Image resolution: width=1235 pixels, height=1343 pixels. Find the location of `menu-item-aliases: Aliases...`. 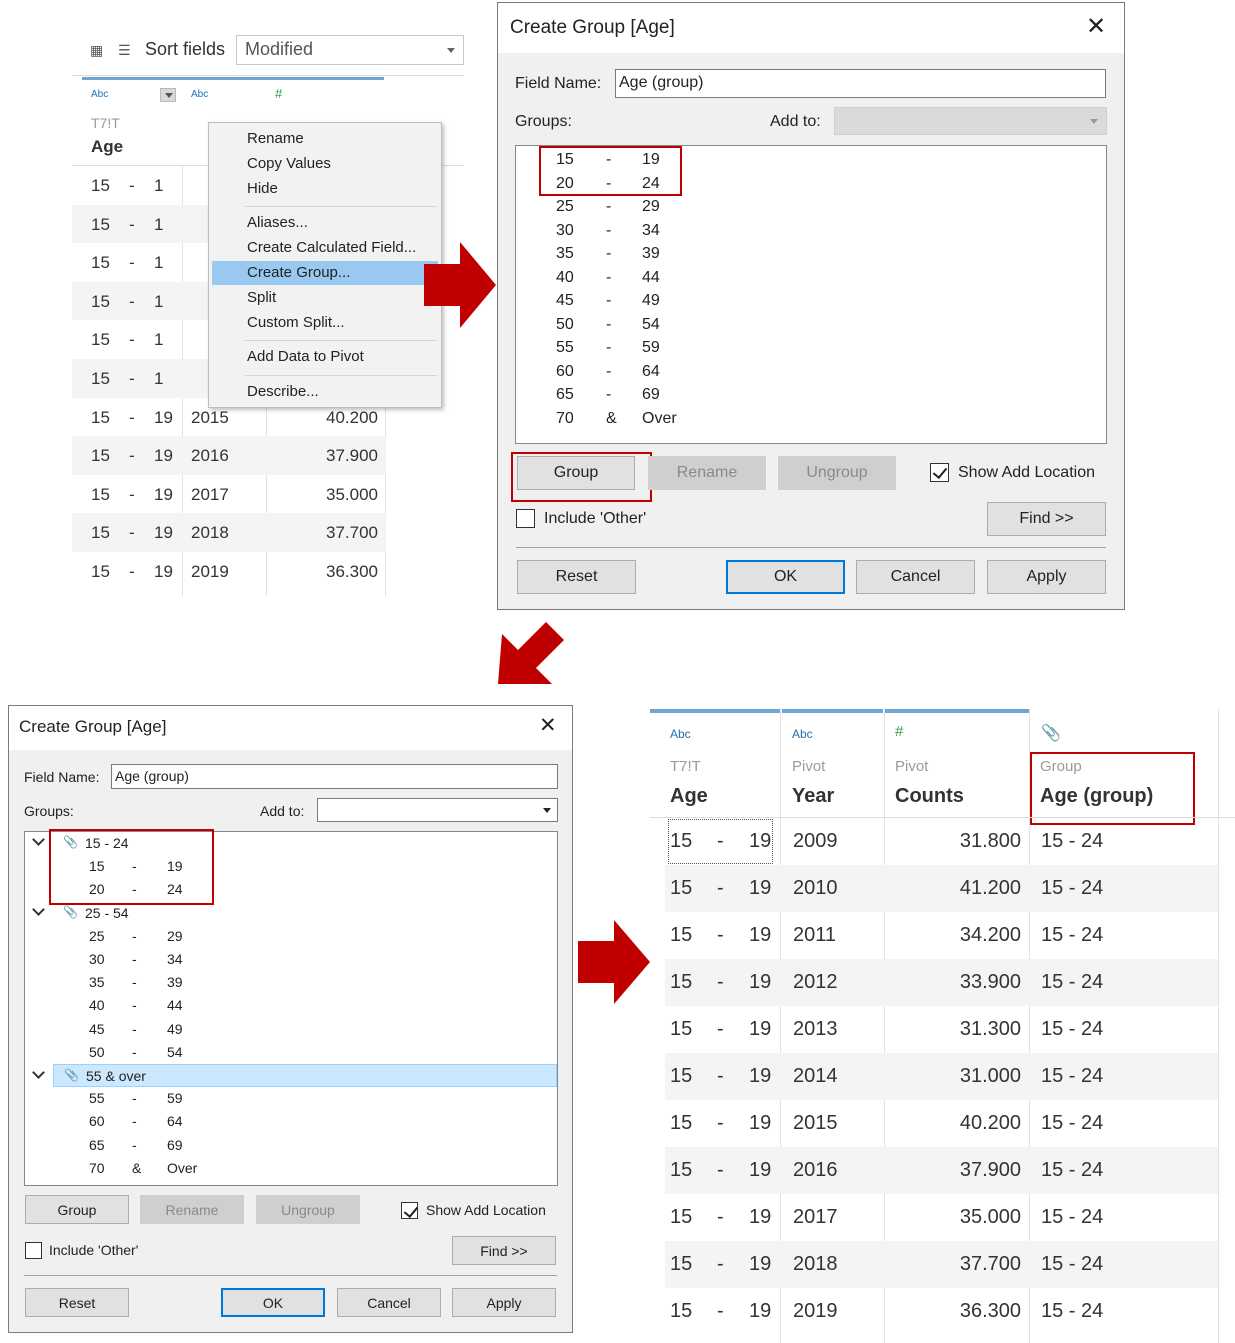

menu-item-aliases: Aliases... is located at coordinates (325, 223).